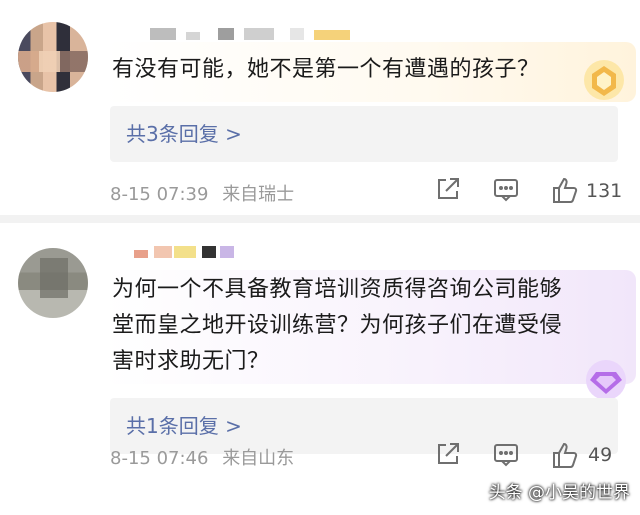 The width and height of the screenshot is (640, 515). What do you see at coordinates (320, 219) in the screenshot?
I see `comment-divider` at bounding box center [320, 219].